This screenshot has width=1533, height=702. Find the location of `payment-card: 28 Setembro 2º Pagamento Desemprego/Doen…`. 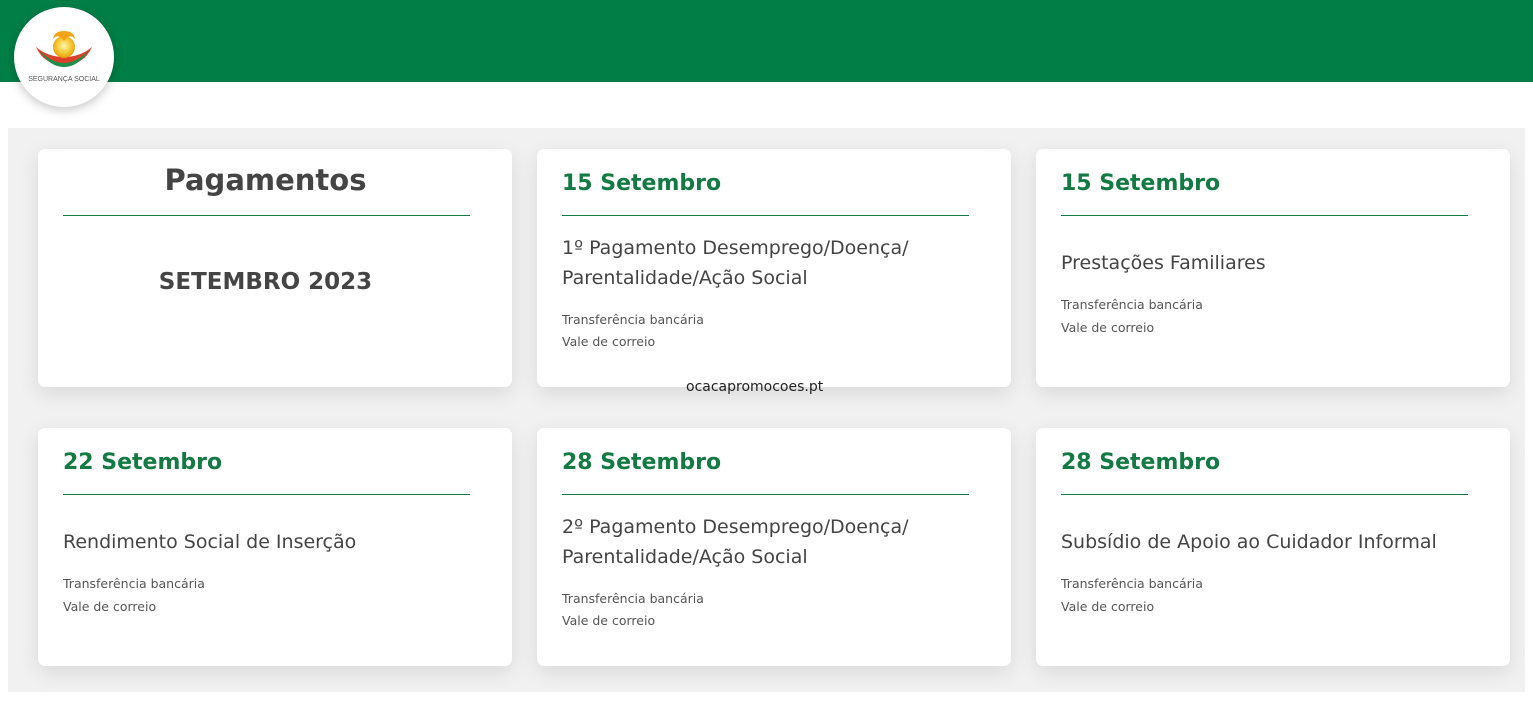

payment-card: 28 Setembro 2º Pagamento Desemprego/Doen… is located at coordinates (774, 547).